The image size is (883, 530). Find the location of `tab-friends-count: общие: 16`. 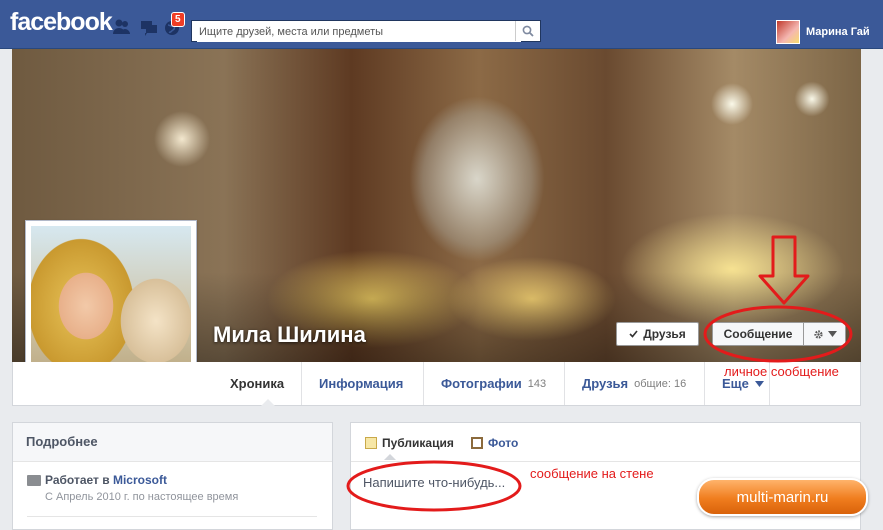

tab-friends-count: общие: 16 is located at coordinates (660, 383).